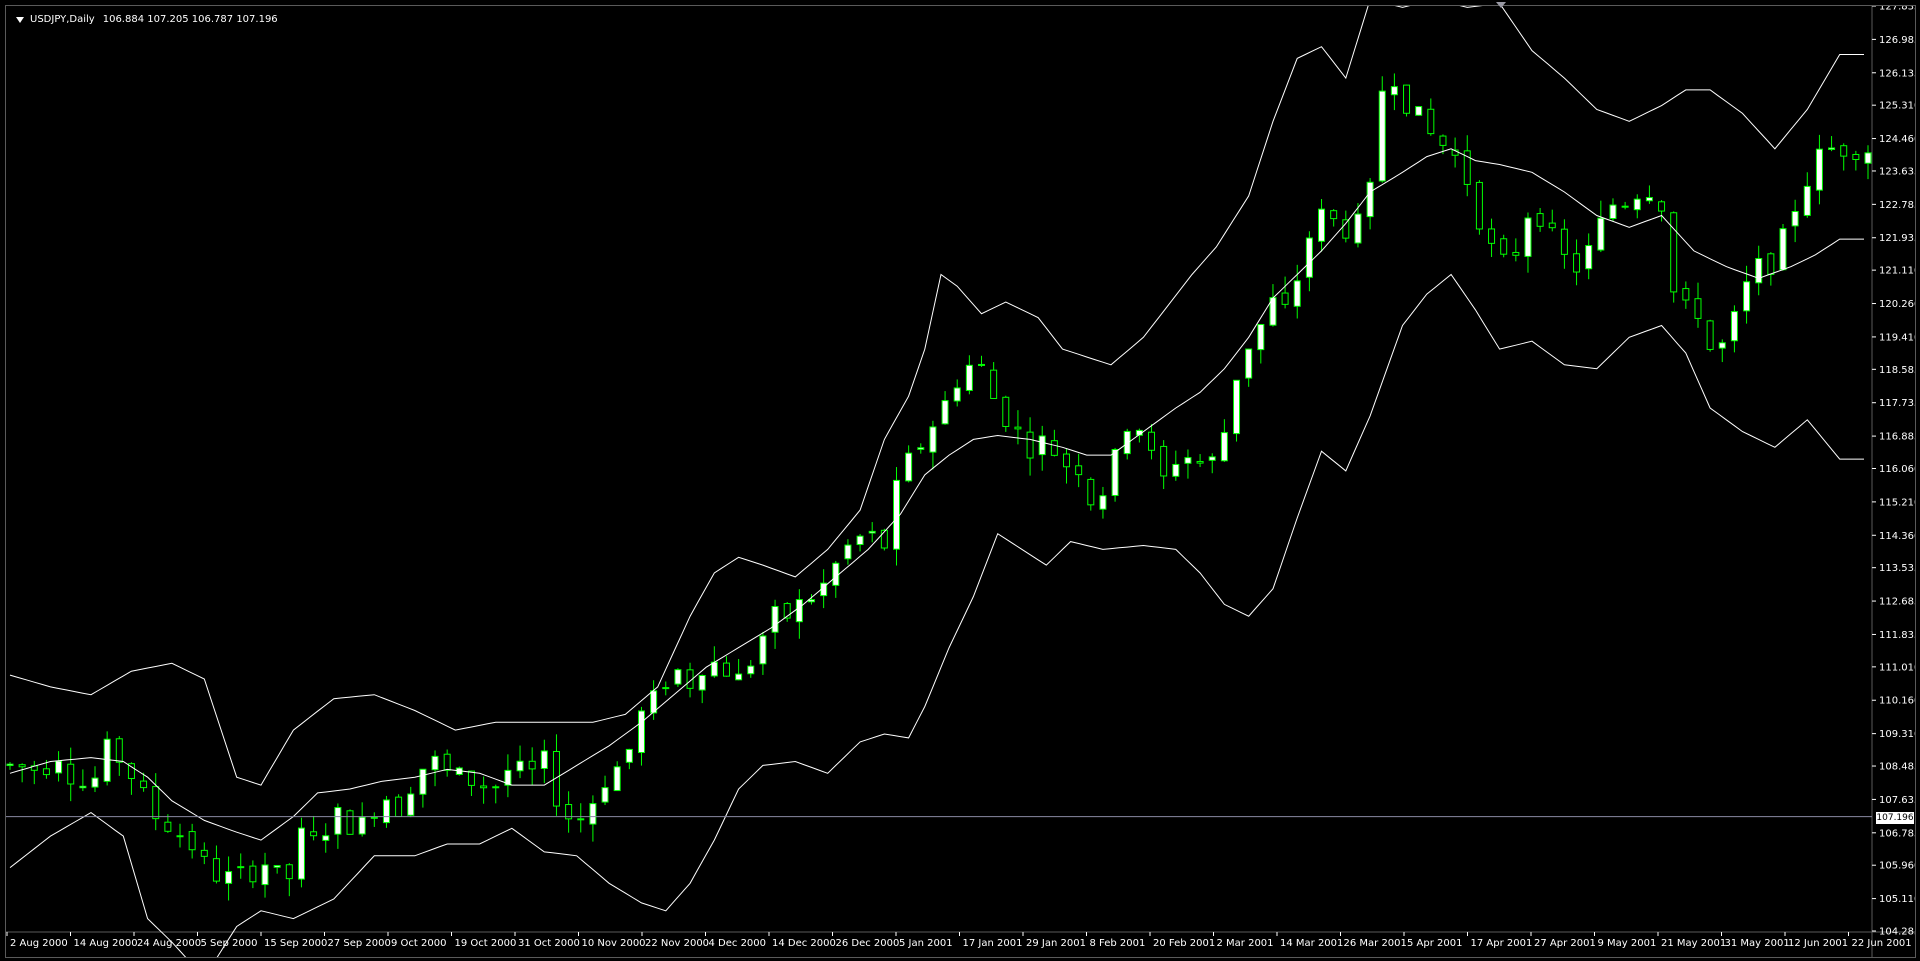 This screenshot has height=961, width=1920. Describe the element at coordinates (926, 943) in the screenshot. I see `time-tick-label: 5 Jan 2001` at that location.